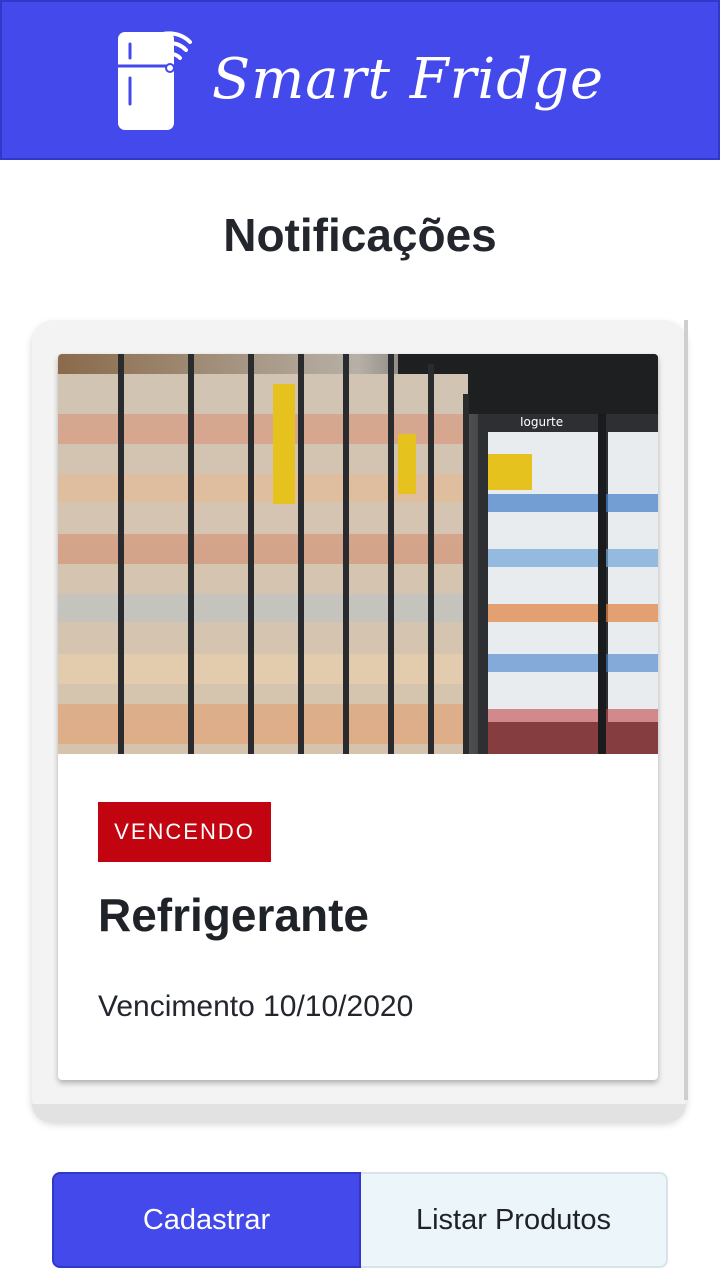 This screenshot has width=720, height=1280. What do you see at coordinates (541, 422) in the screenshot?
I see `svg-text: Iogurte` at bounding box center [541, 422].